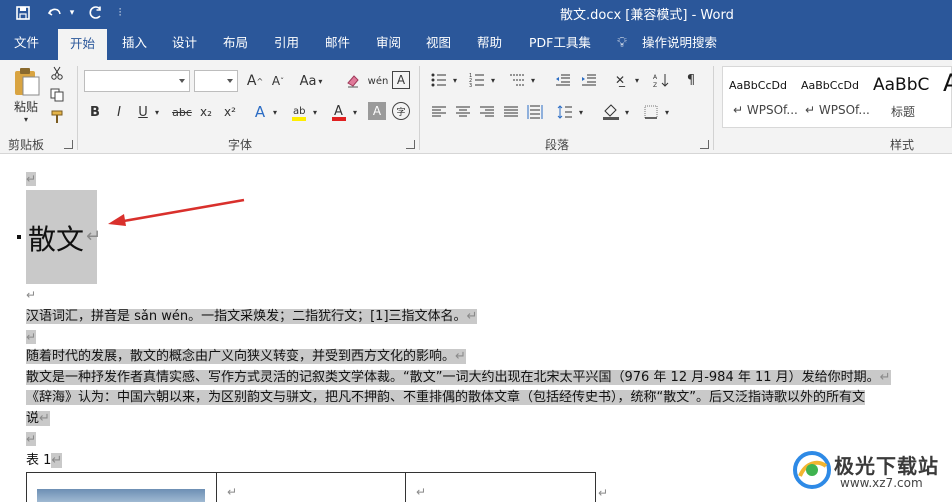 Image resolution: width=952 pixels, height=502 pixels. Describe the element at coordinates (72, 13) in the screenshot. I see `undo-dropdown-icon: ▾` at that location.